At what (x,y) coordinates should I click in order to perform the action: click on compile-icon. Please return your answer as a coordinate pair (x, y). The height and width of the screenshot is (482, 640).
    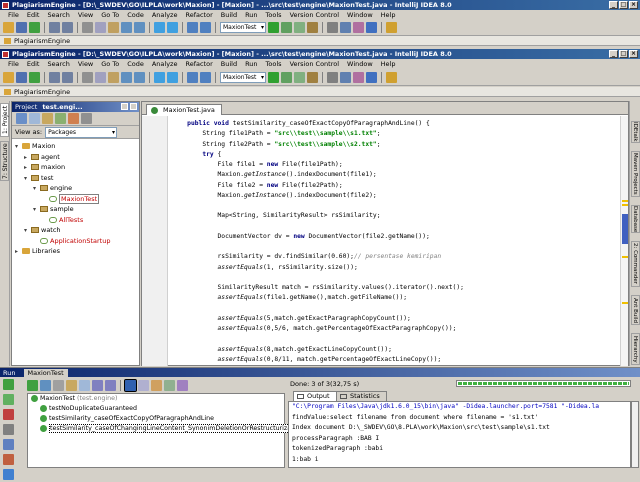
    Looking at the image, I should click on (205, 27).